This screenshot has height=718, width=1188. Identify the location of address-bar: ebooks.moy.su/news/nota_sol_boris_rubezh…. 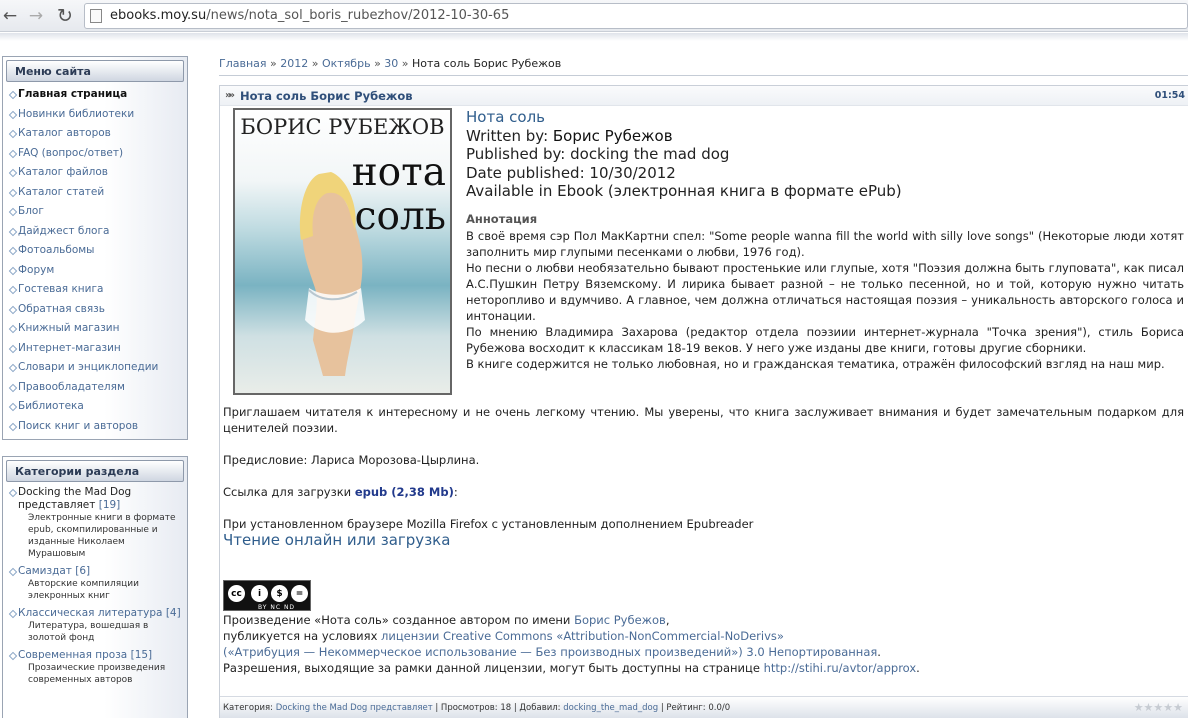
(636, 16).